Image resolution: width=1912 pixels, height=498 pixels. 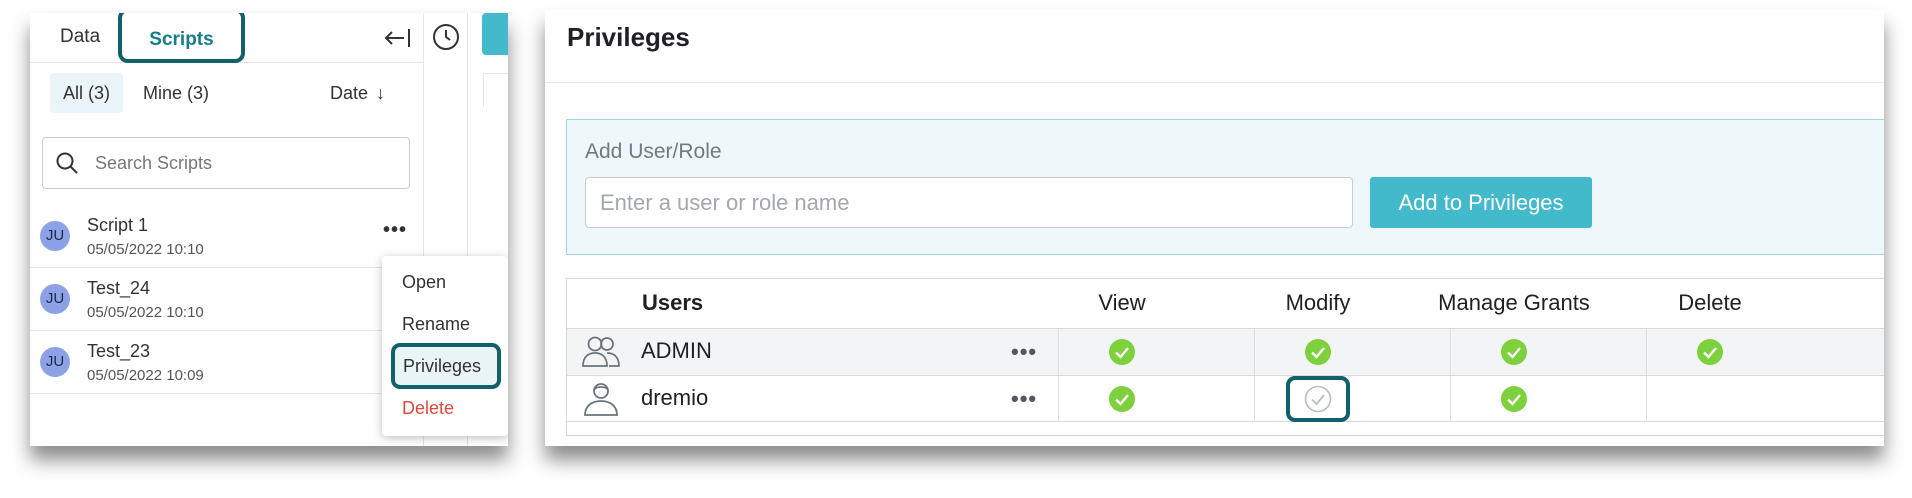 What do you see at coordinates (628, 37) in the screenshot?
I see `page-title: Privileges` at bounding box center [628, 37].